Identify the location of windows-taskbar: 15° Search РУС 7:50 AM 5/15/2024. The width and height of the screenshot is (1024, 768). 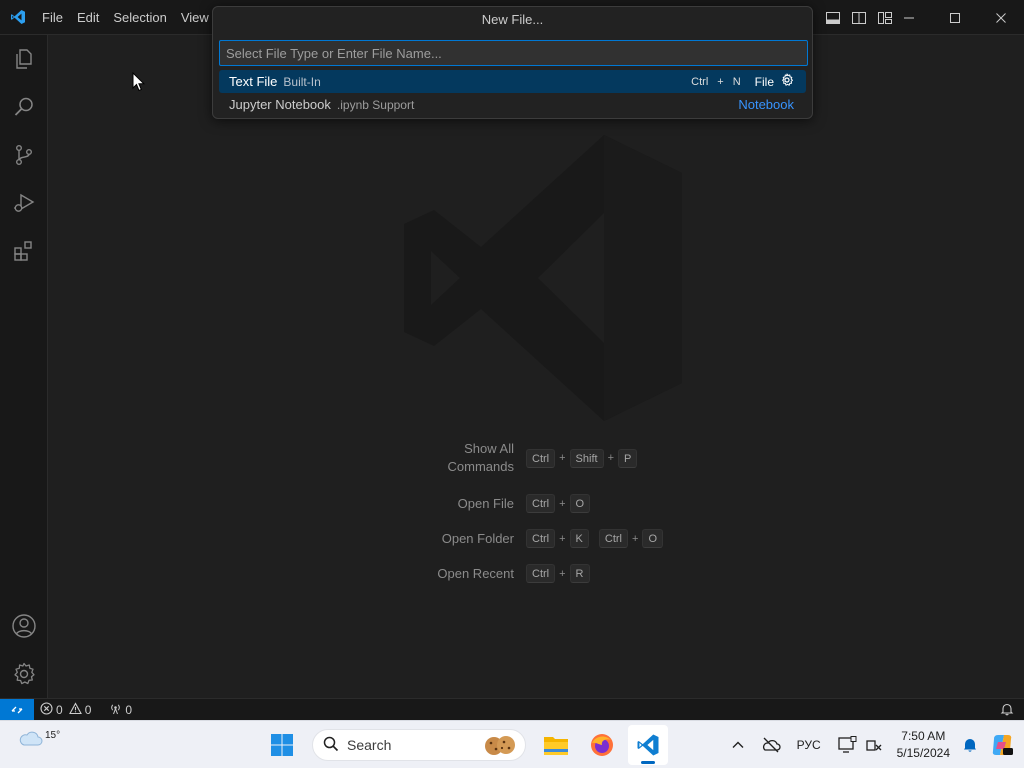
(512, 744).